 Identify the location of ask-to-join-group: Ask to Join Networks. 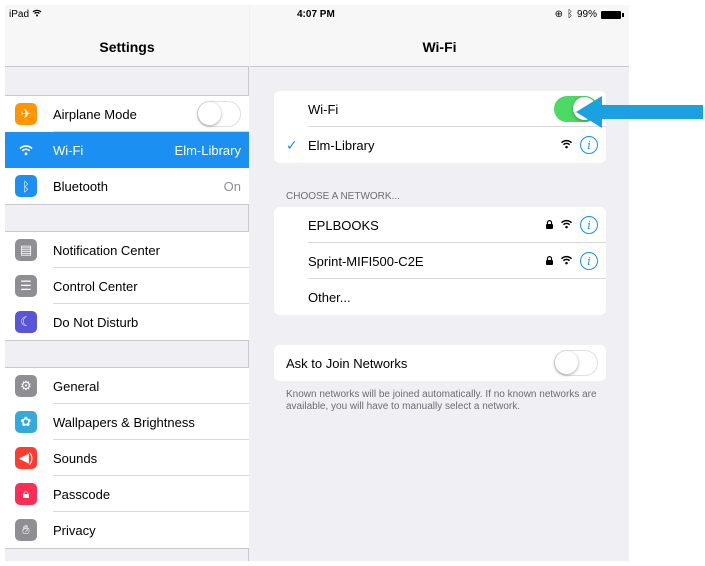
(440, 363).